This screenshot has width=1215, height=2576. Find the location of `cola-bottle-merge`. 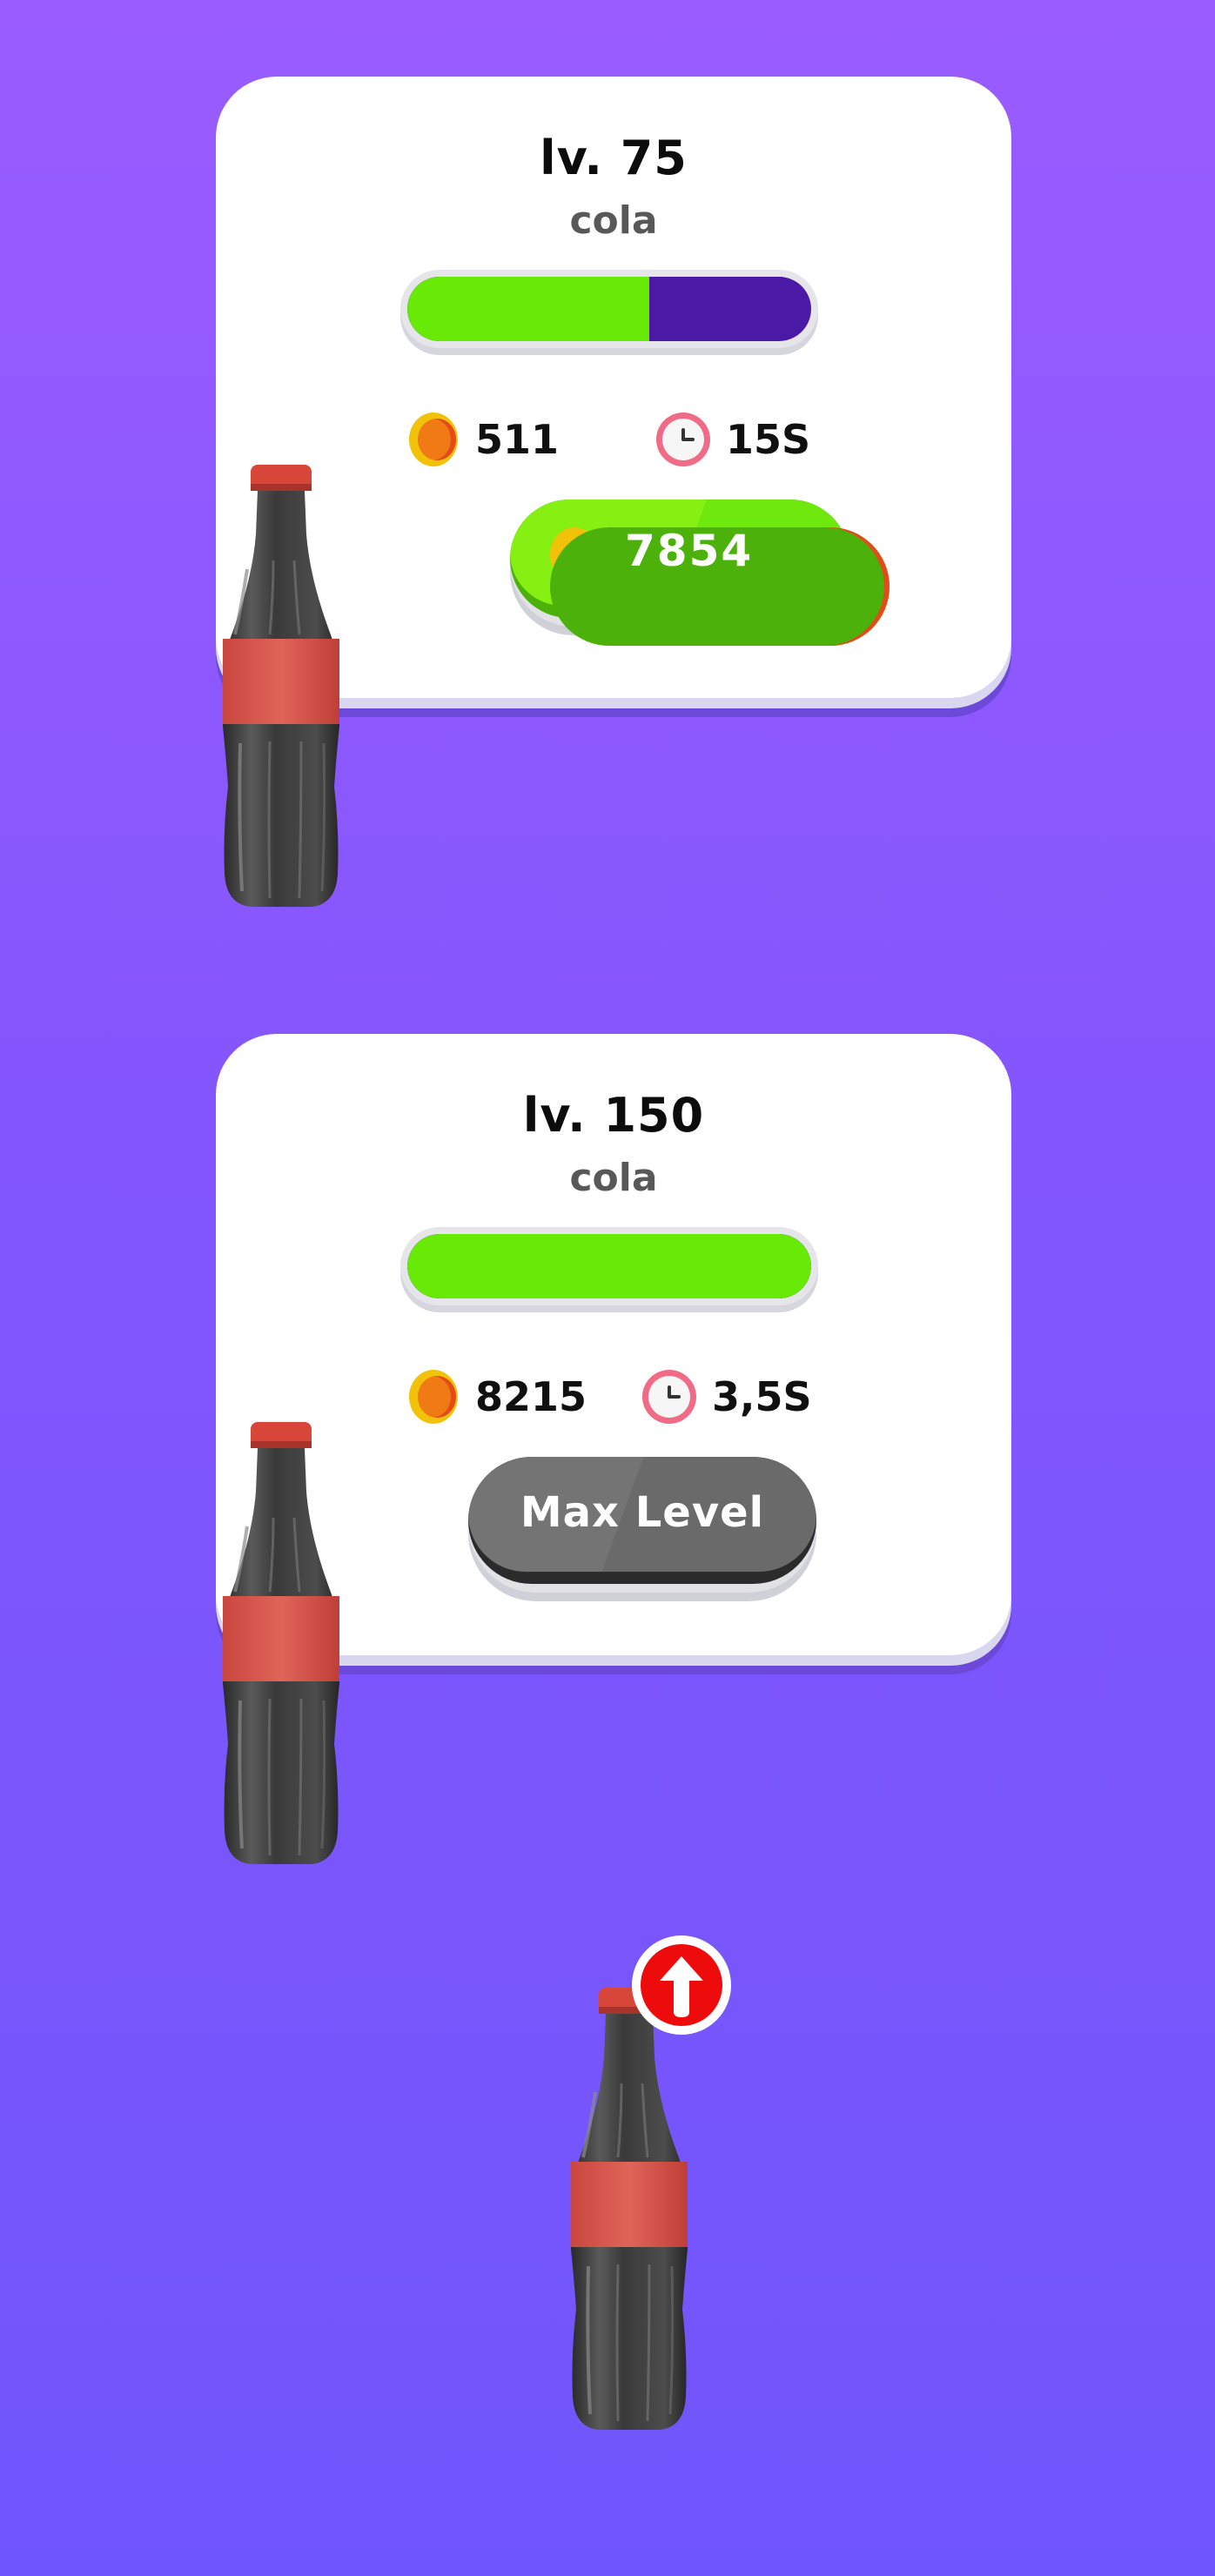

cola-bottle-merge is located at coordinates (629, 2210).